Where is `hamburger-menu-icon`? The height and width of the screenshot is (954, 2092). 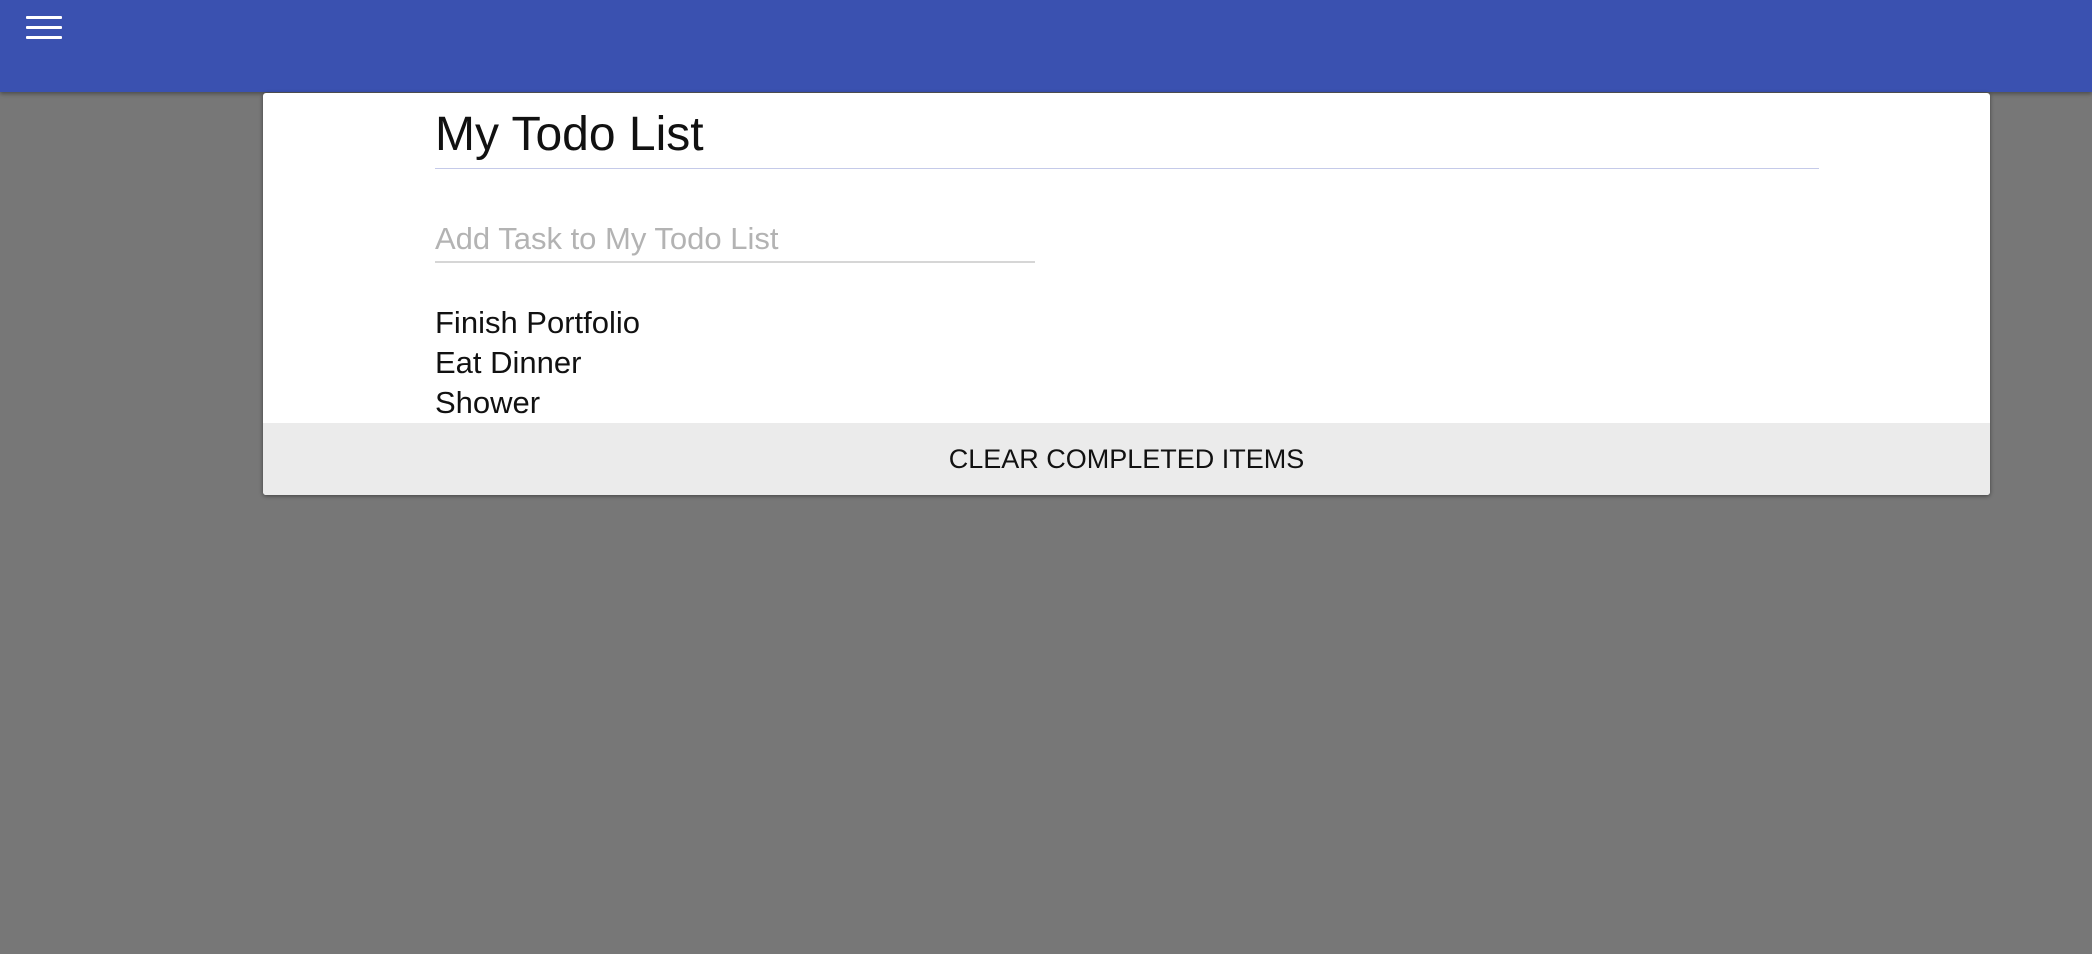 hamburger-menu-icon is located at coordinates (46, 30).